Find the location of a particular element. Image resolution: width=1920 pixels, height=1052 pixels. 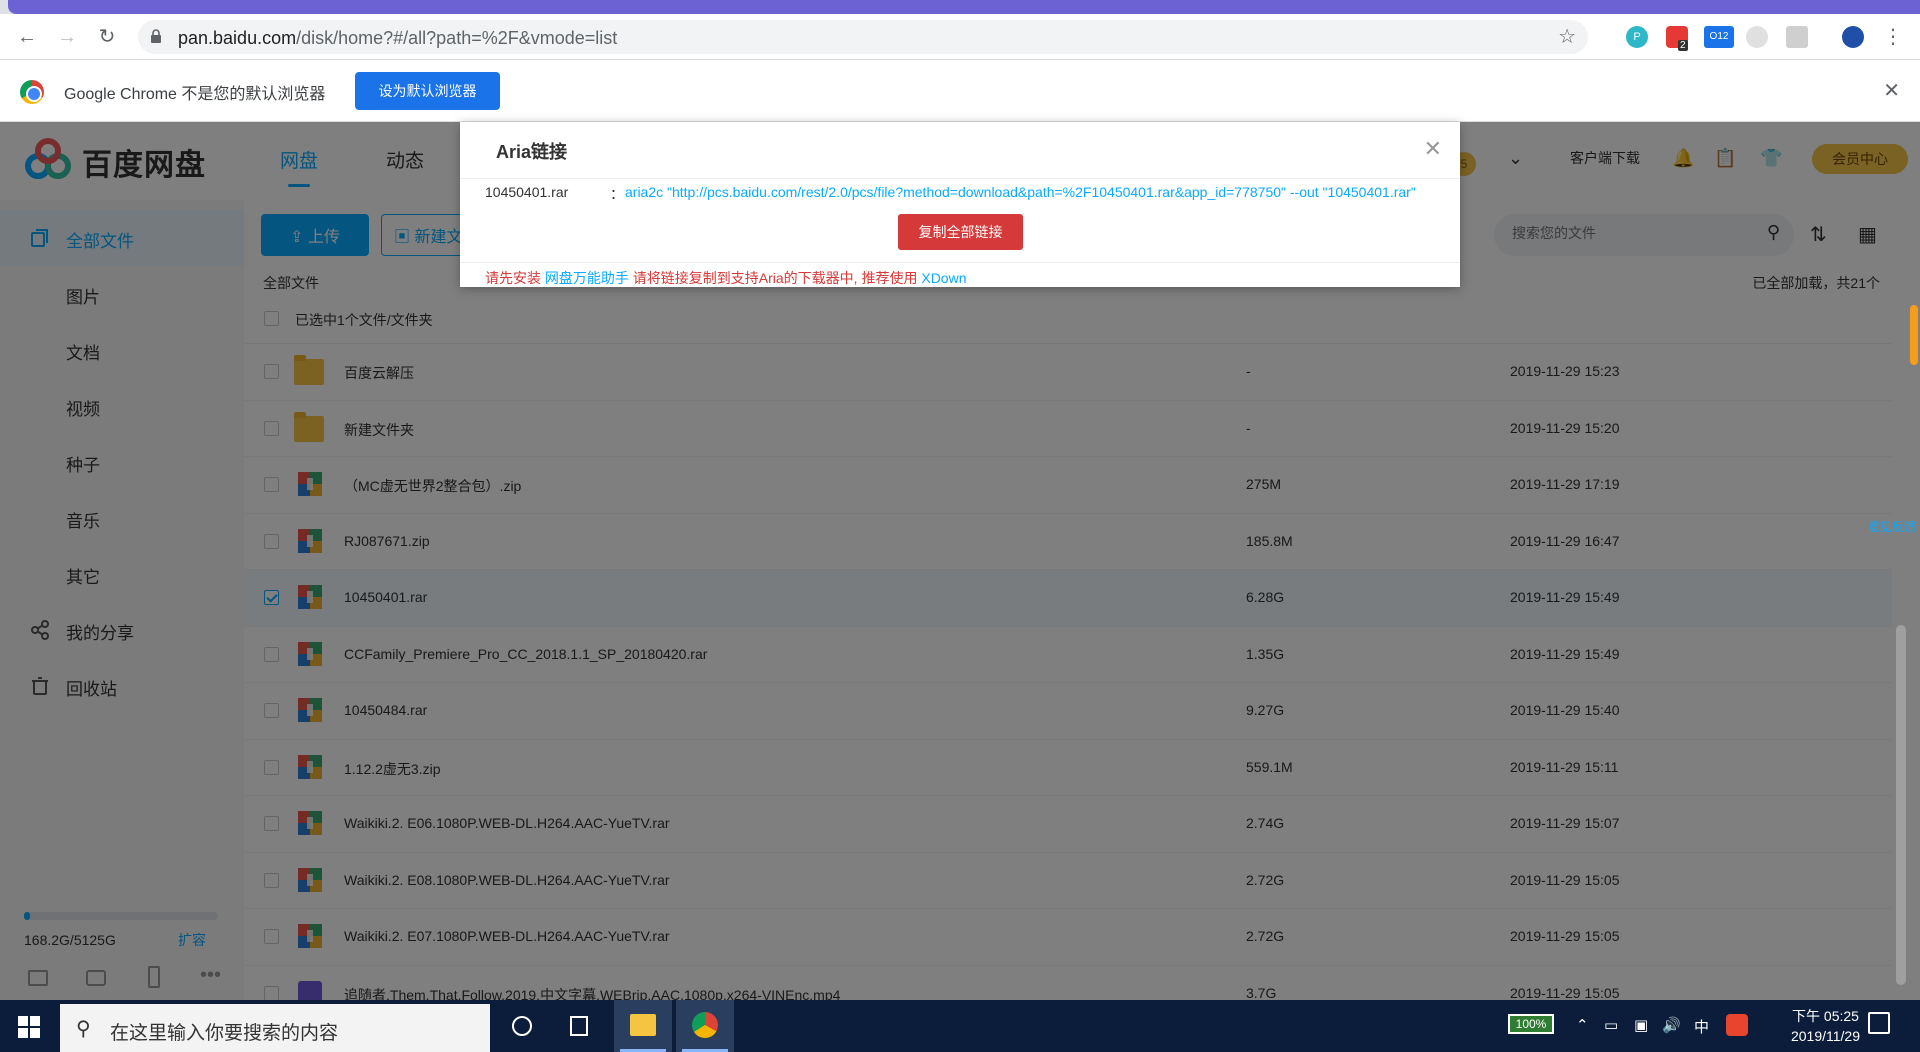

infobar-close-icon: ✕ is located at coordinates (1891, 90).